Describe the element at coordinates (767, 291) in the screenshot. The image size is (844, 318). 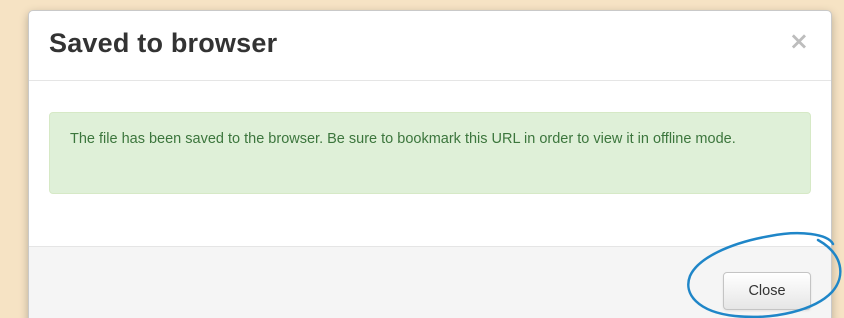
I see `close-button: Close` at that location.